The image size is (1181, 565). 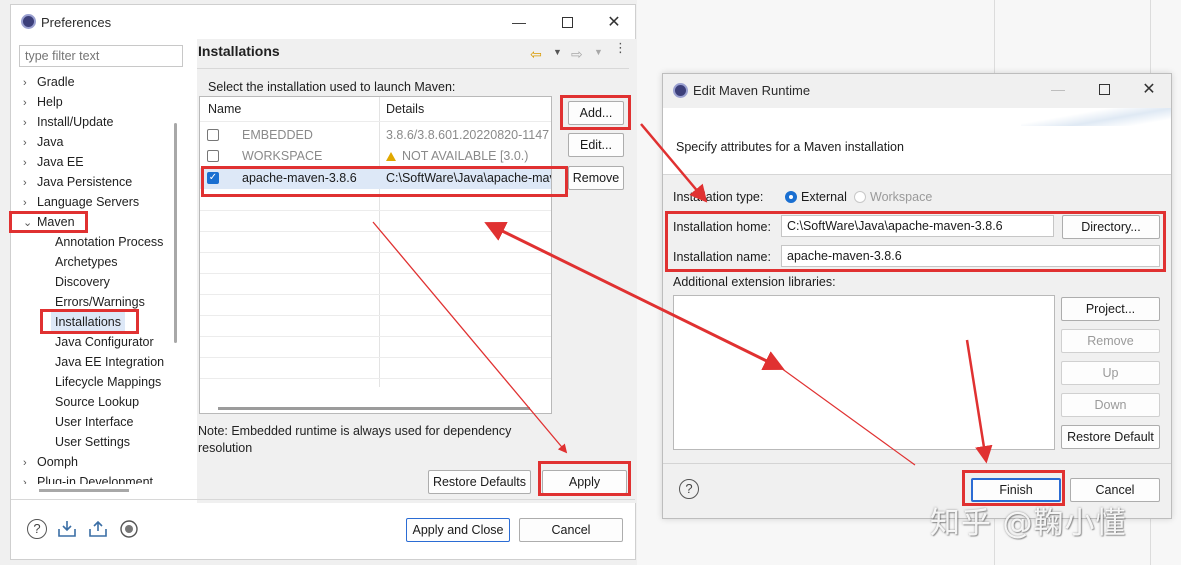 What do you see at coordinates (571, 530) in the screenshot?
I see `cancel-button: Cancel` at bounding box center [571, 530].